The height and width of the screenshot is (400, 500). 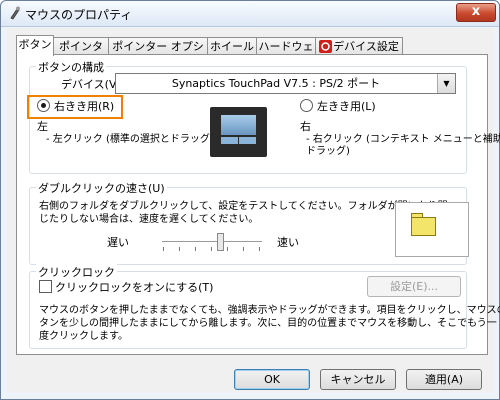 I want to click on tab-wheel: ホイール, so click(x=232, y=46).